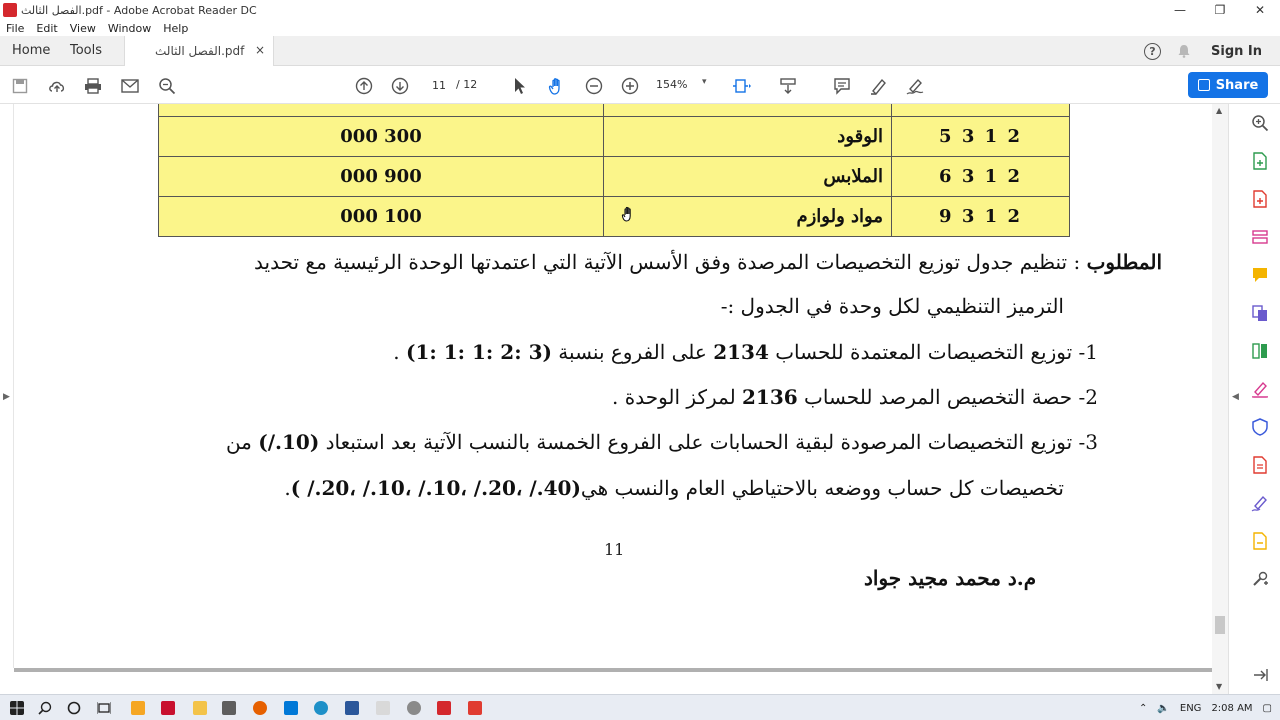 This screenshot has width=1280, height=720. What do you see at coordinates (168, 708) in the screenshot?
I see `media-app-icon` at bounding box center [168, 708].